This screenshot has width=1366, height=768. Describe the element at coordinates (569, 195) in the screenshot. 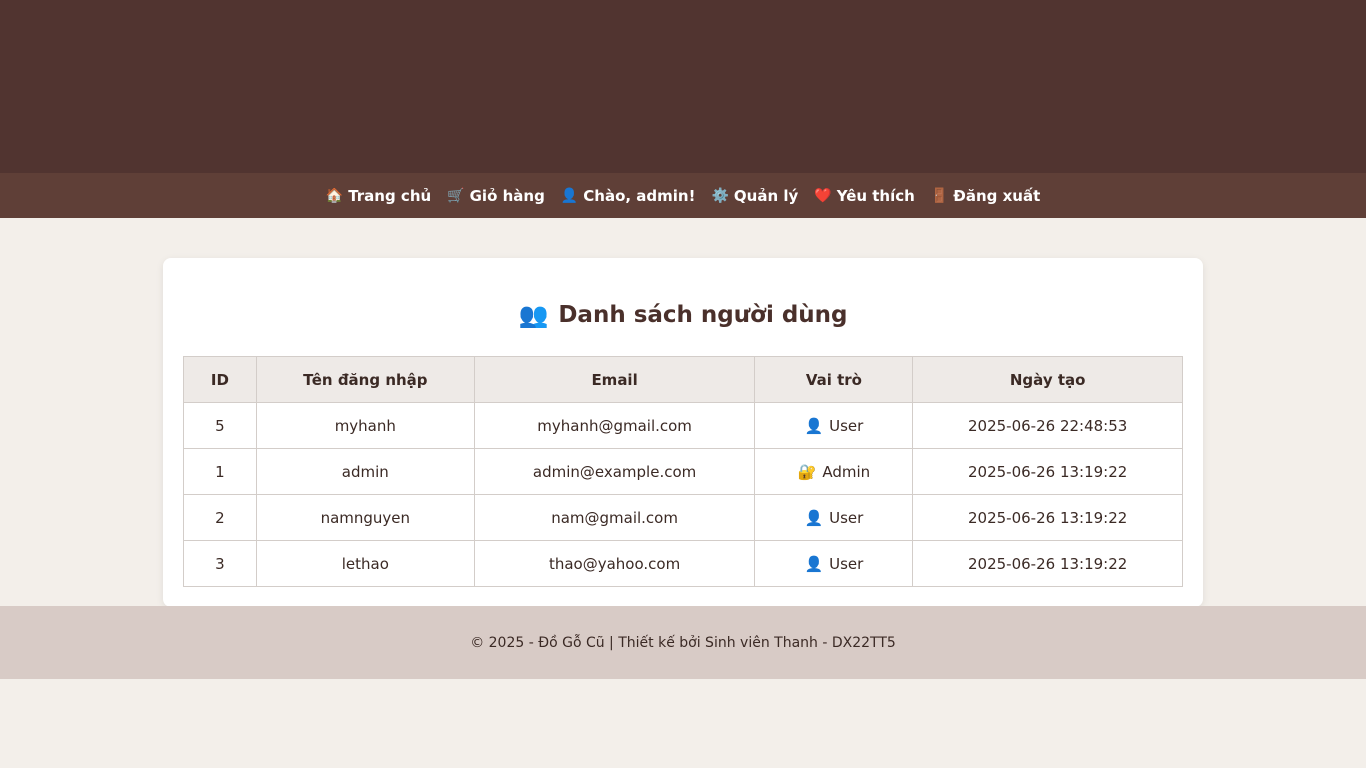

I see `user-icon: 👤` at that location.